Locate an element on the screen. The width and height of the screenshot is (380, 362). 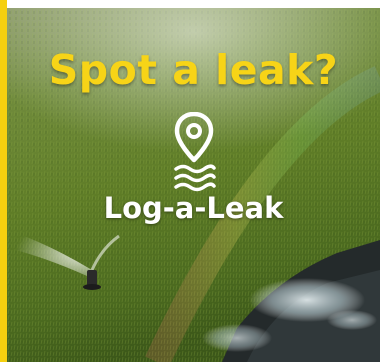
map-pin-water-icon is located at coordinates (195, 152).